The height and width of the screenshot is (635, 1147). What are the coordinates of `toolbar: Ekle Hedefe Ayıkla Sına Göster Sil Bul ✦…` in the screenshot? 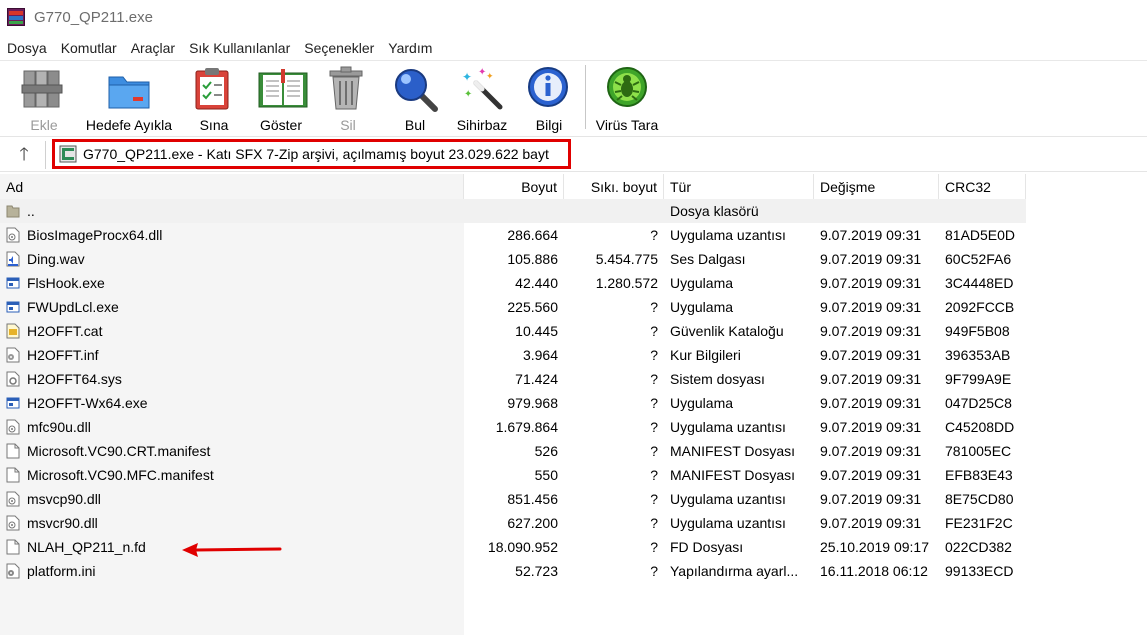 It's located at (573, 98).